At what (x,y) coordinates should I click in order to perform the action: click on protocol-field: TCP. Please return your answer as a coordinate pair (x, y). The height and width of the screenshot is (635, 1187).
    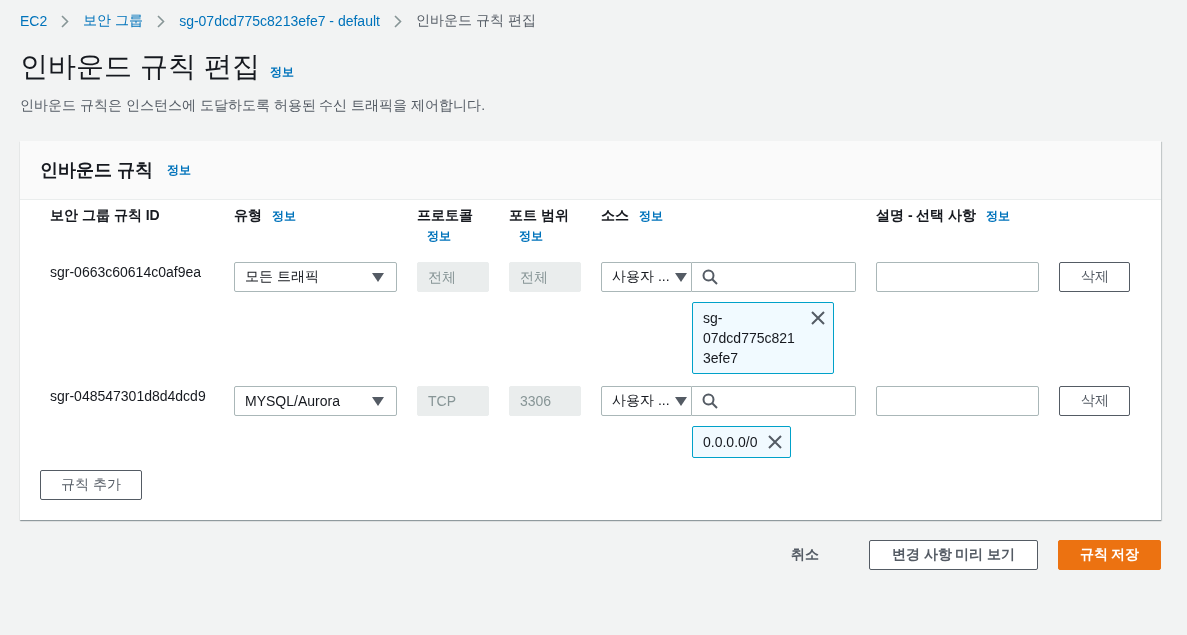
    Looking at the image, I should click on (453, 401).